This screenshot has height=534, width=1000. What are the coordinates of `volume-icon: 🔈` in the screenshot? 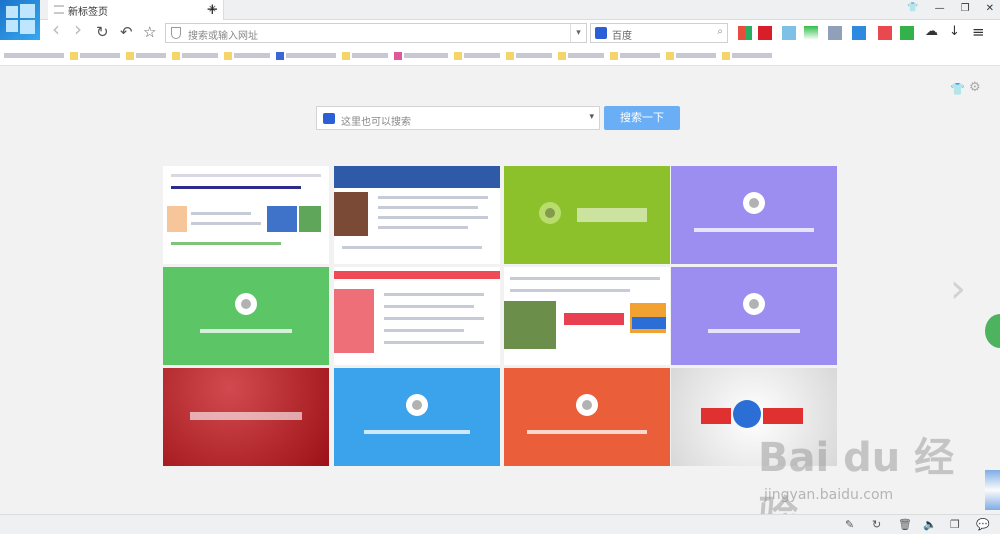 It's located at (930, 524).